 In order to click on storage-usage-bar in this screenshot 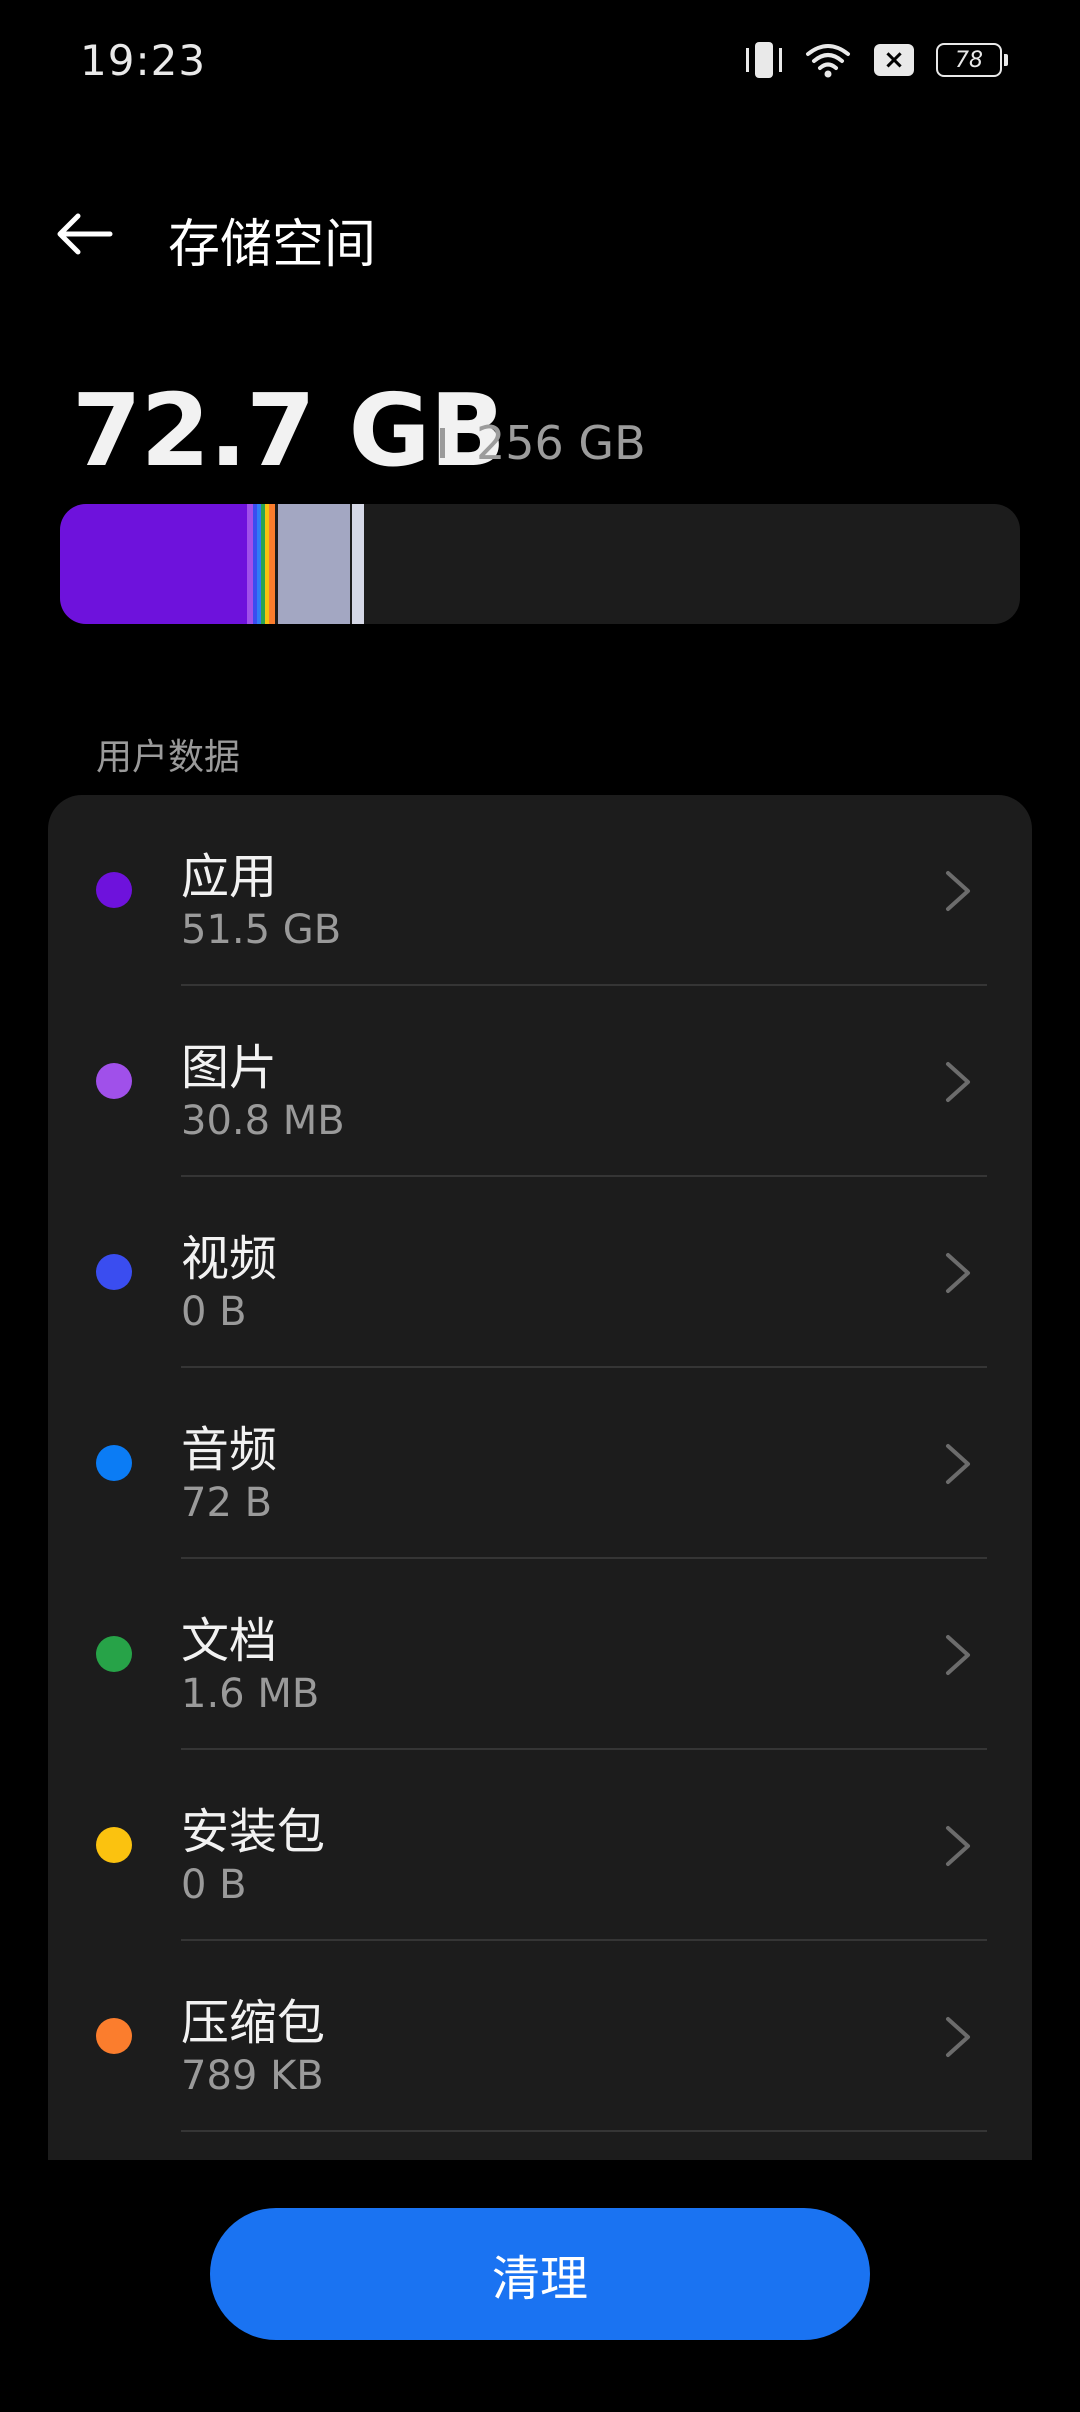, I will do `click(540, 564)`.